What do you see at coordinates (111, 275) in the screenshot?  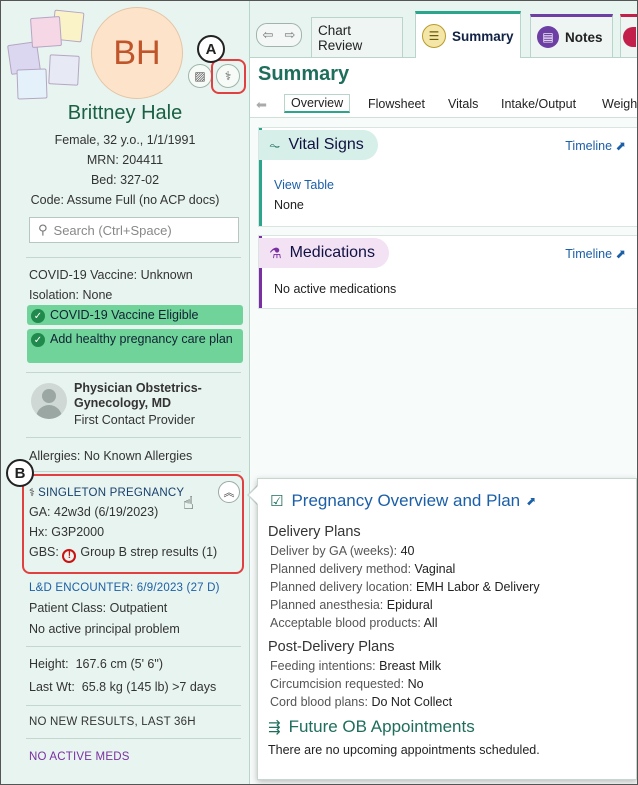 I see `covid-vaccine-status: COVID-19 Vaccine: Unknown` at bounding box center [111, 275].